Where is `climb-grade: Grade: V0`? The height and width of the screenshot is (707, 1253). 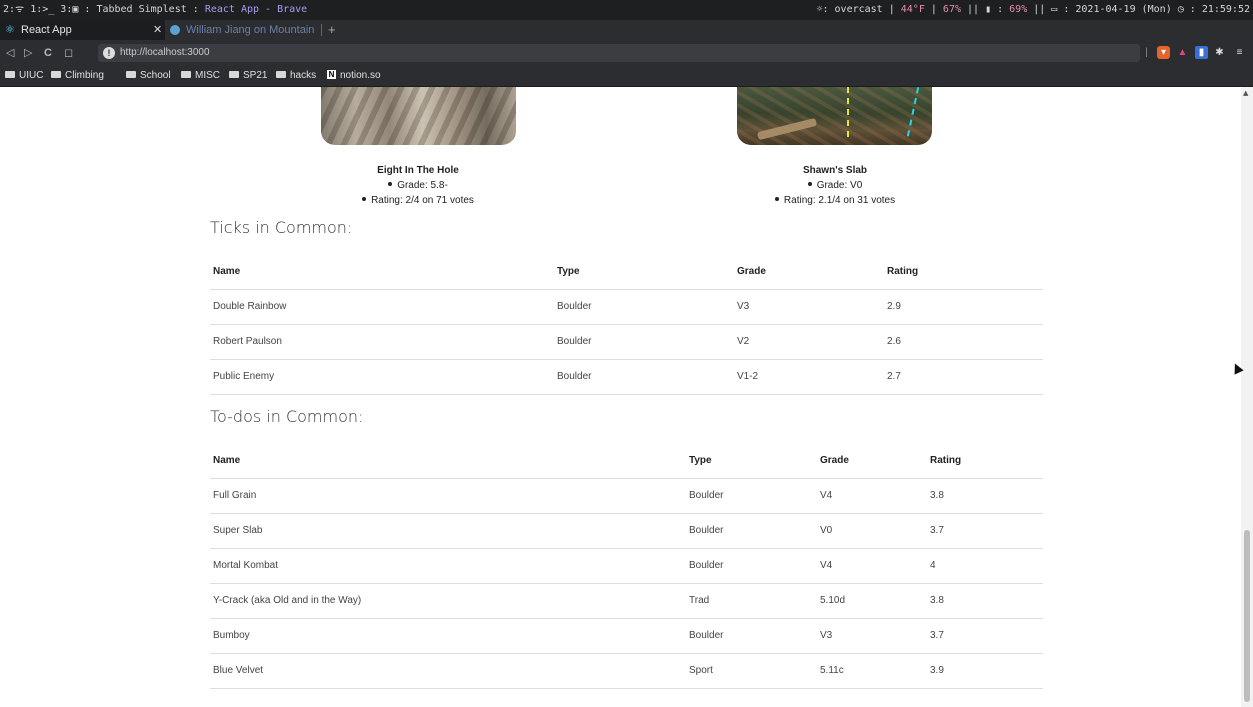 climb-grade: Grade: V0 is located at coordinates (835, 185).